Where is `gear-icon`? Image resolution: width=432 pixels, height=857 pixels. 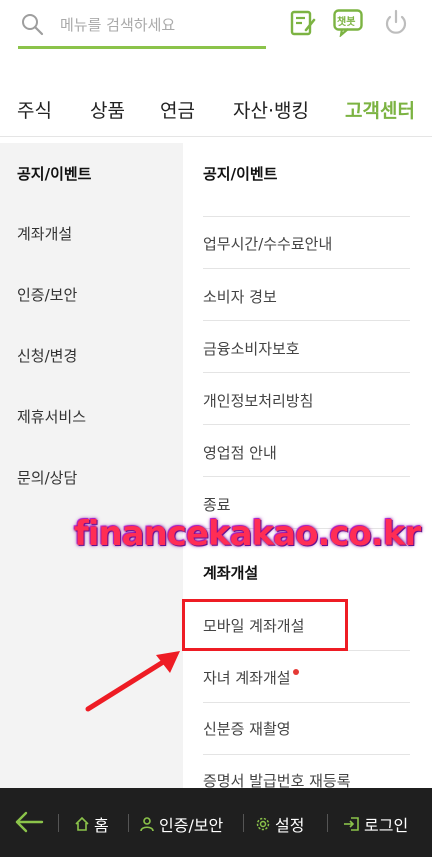
gear-icon is located at coordinates (263, 824).